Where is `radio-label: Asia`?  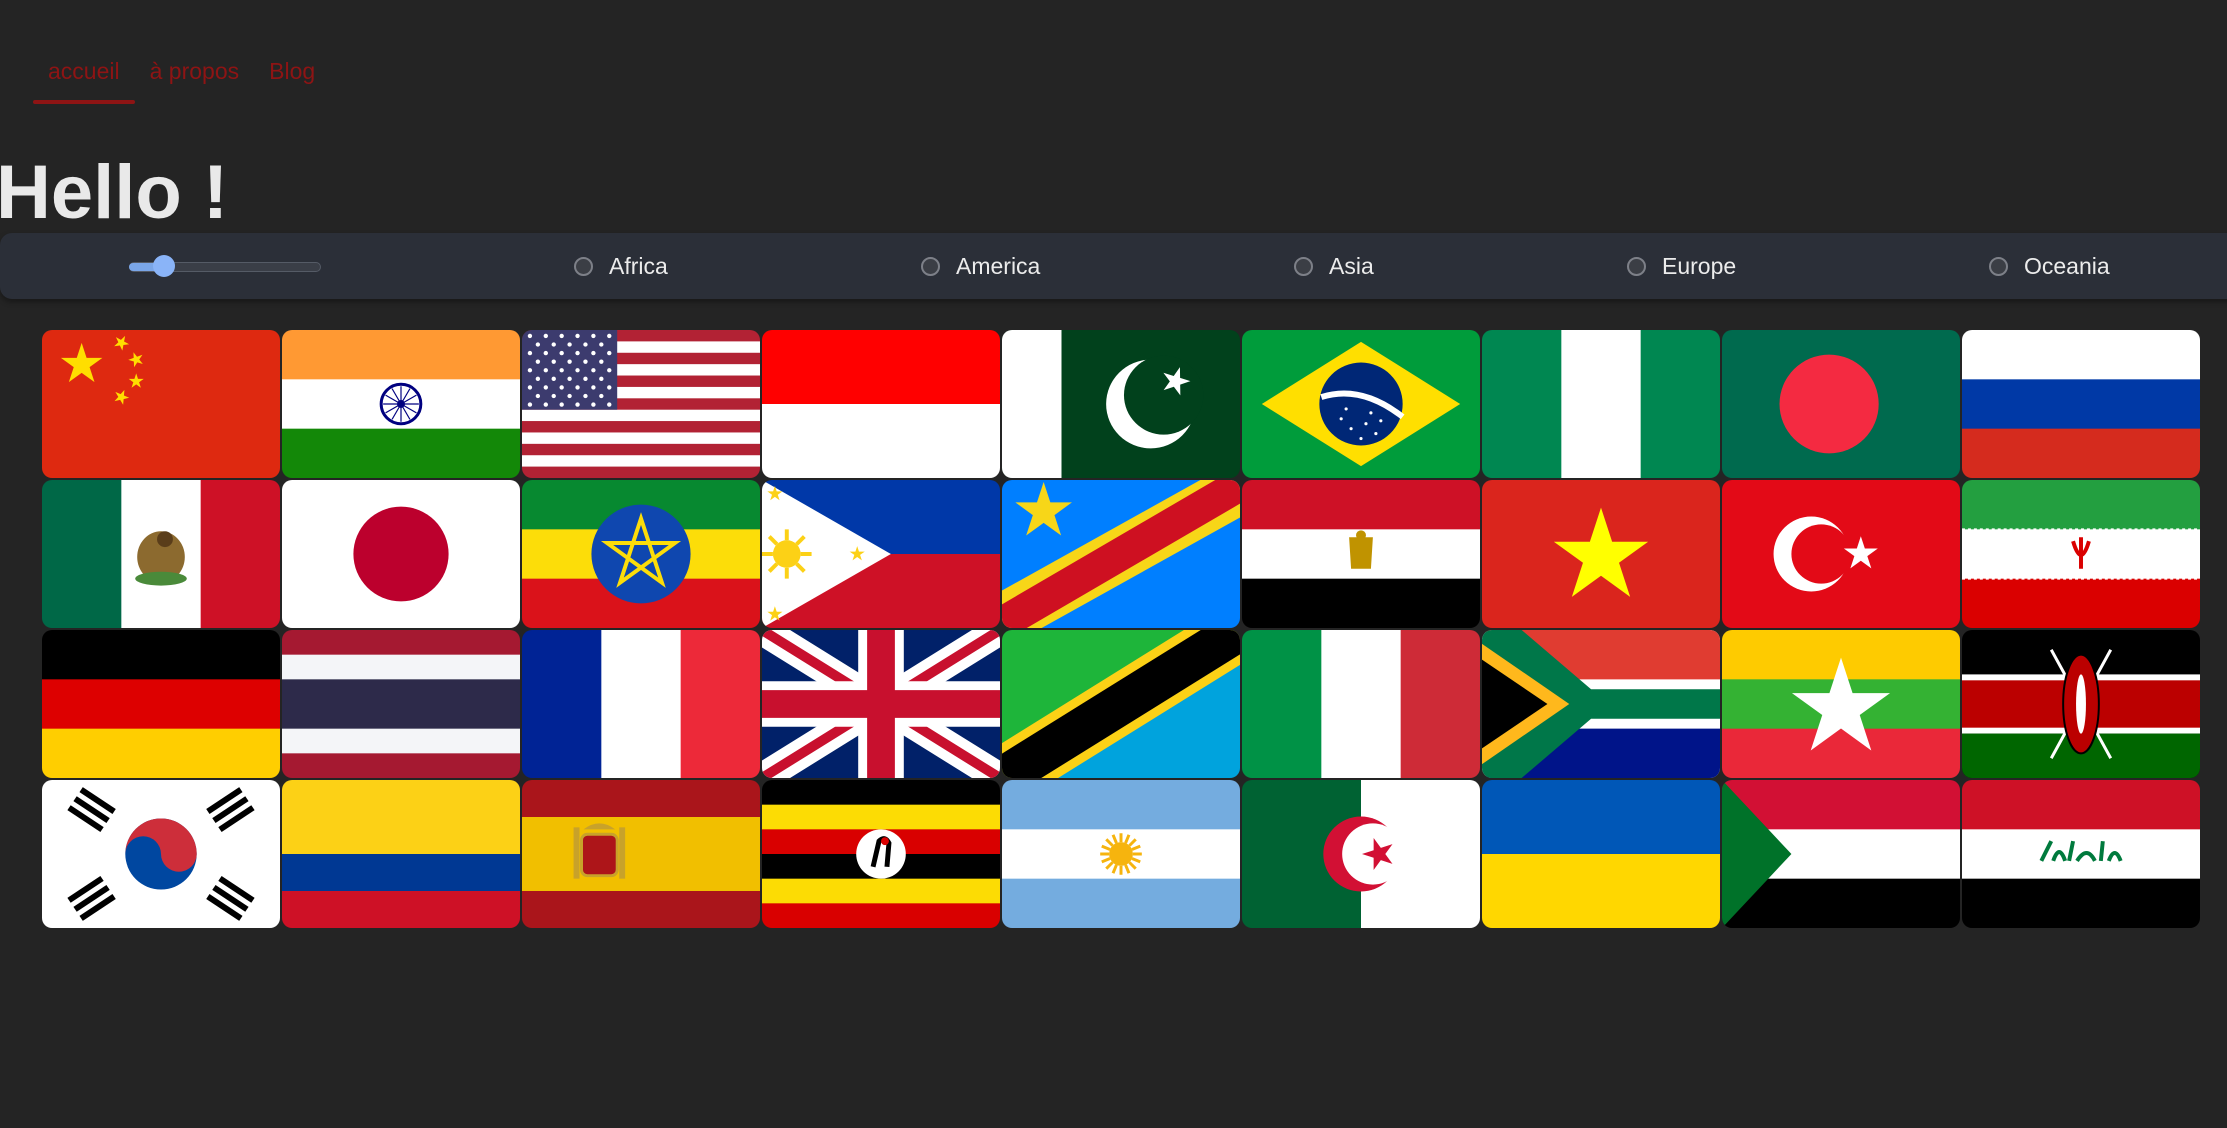 radio-label: Asia is located at coordinates (1351, 266).